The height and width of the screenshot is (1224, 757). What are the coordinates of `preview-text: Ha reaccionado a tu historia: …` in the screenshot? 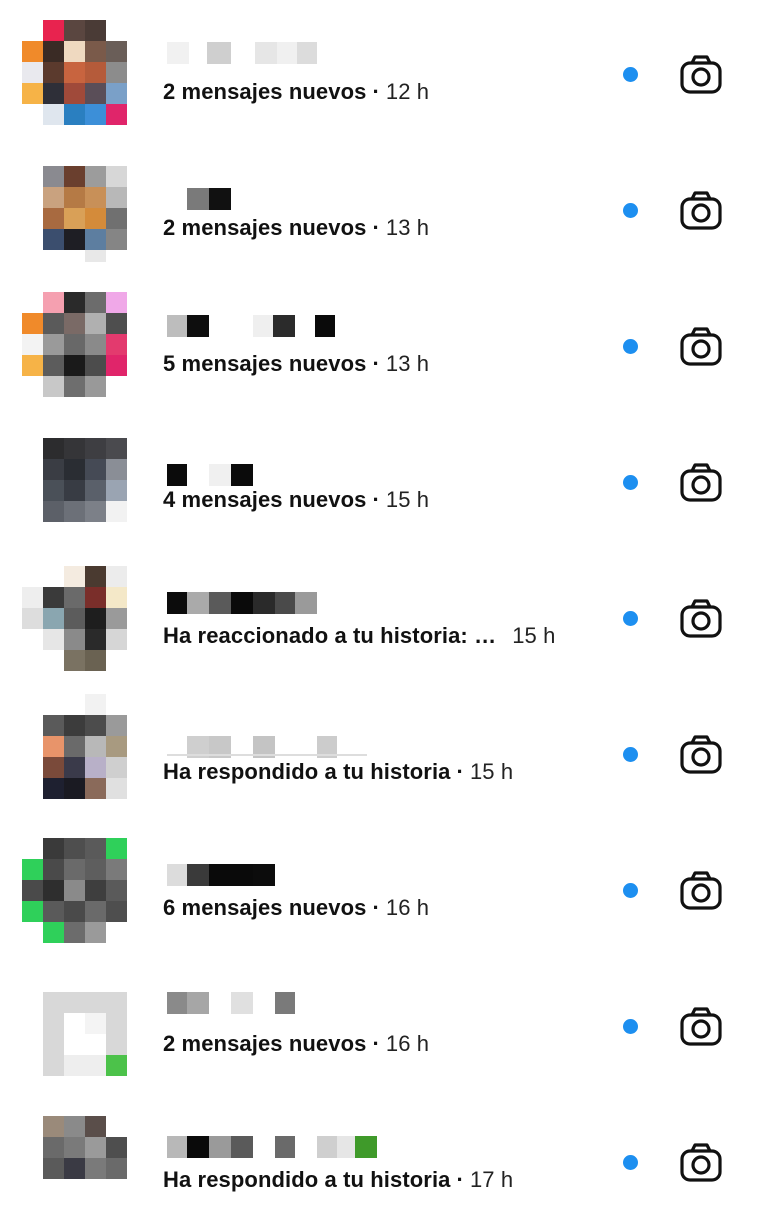 It's located at (330, 635).